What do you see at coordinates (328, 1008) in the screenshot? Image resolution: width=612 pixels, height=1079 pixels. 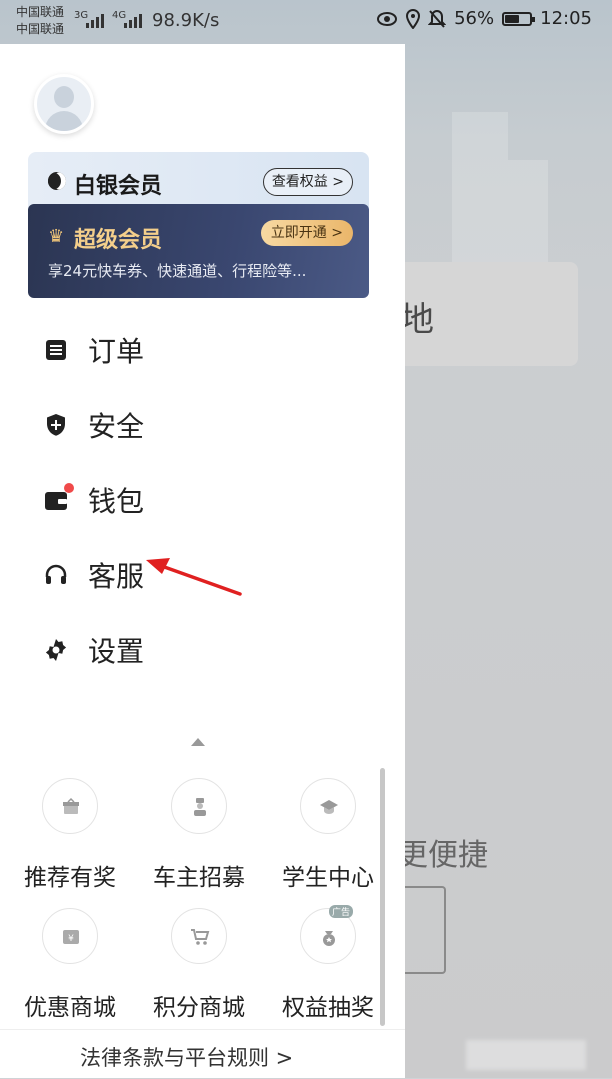 I see `grid-label: 权益抽奖` at bounding box center [328, 1008].